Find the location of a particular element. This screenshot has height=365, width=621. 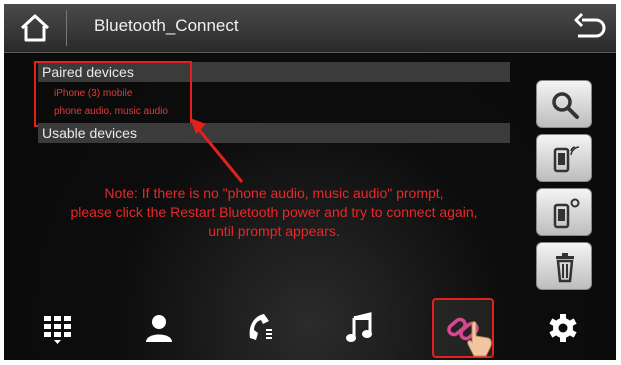

home-icon is located at coordinates (35, 28).